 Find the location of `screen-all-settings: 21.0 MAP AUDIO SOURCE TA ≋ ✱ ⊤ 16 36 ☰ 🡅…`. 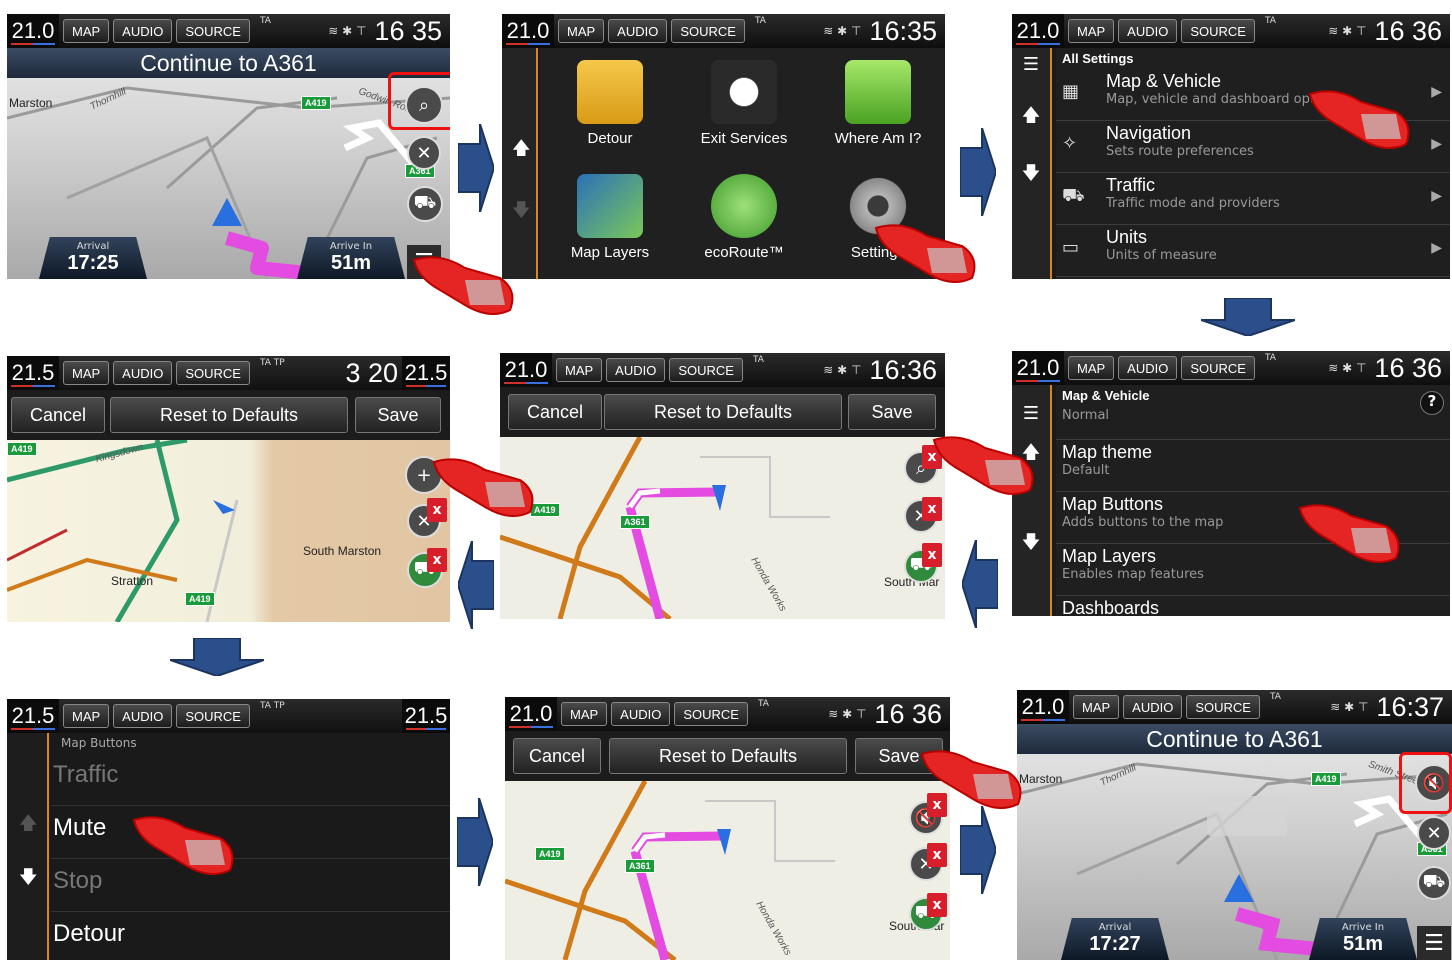

screen-all-settings: 21.0 MAP AUDIO SOURCE TA ≋ ✱ ⊤ 16 36 ☰ 🡅… is located at coordinates (1231, 146).